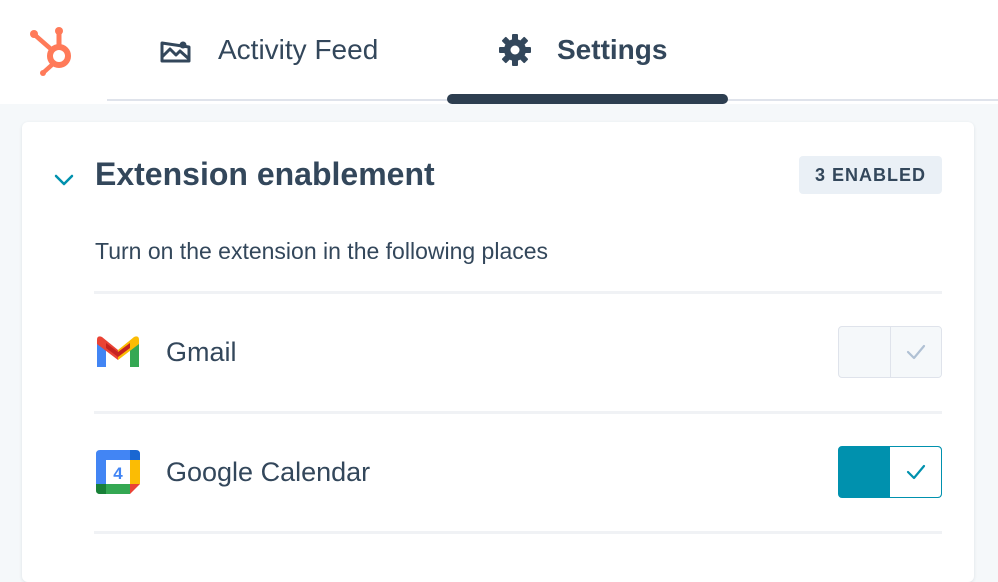  Describe the element at coordinates (52, 48) in the screenshot. I see `hubspot-logo-icon` at that location.